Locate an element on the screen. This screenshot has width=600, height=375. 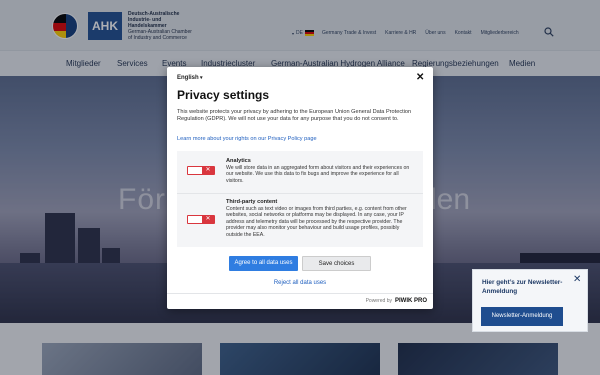
reject-all-link: Reject all data uses is located at coordinates (300, 283).